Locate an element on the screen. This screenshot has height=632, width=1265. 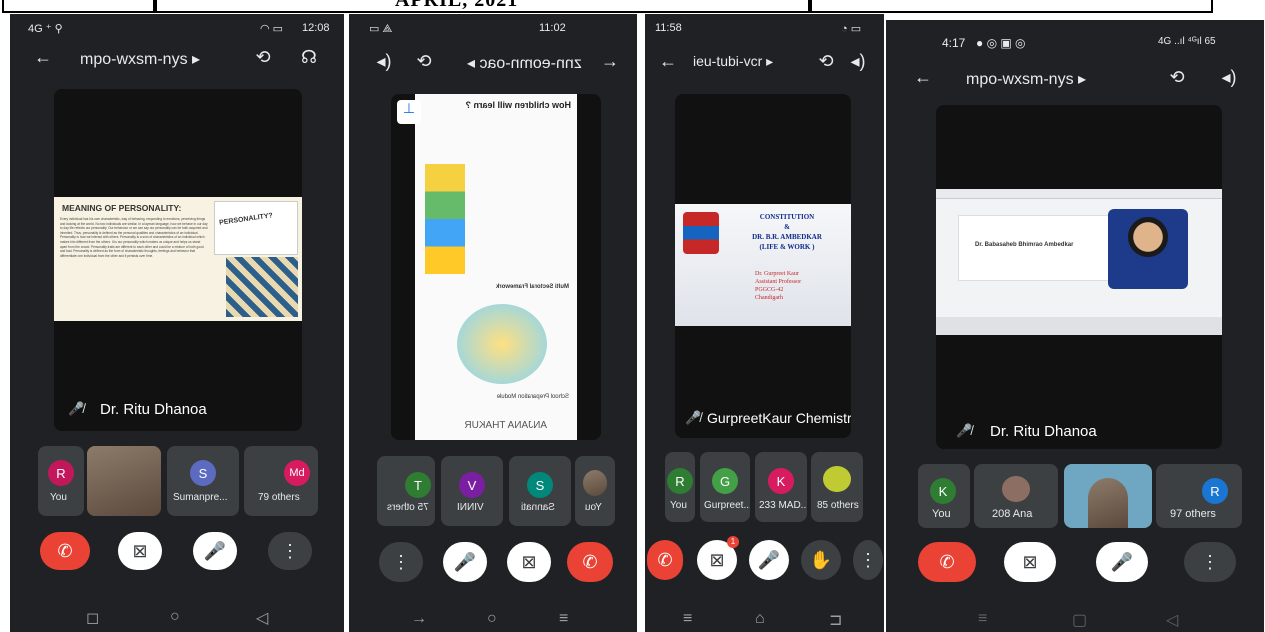
status-bar: 4:17 ● ◎ ▣ ◎ 4G ..ıl ⁴ᴳıl 65 is located at coordinates (1075, 35).